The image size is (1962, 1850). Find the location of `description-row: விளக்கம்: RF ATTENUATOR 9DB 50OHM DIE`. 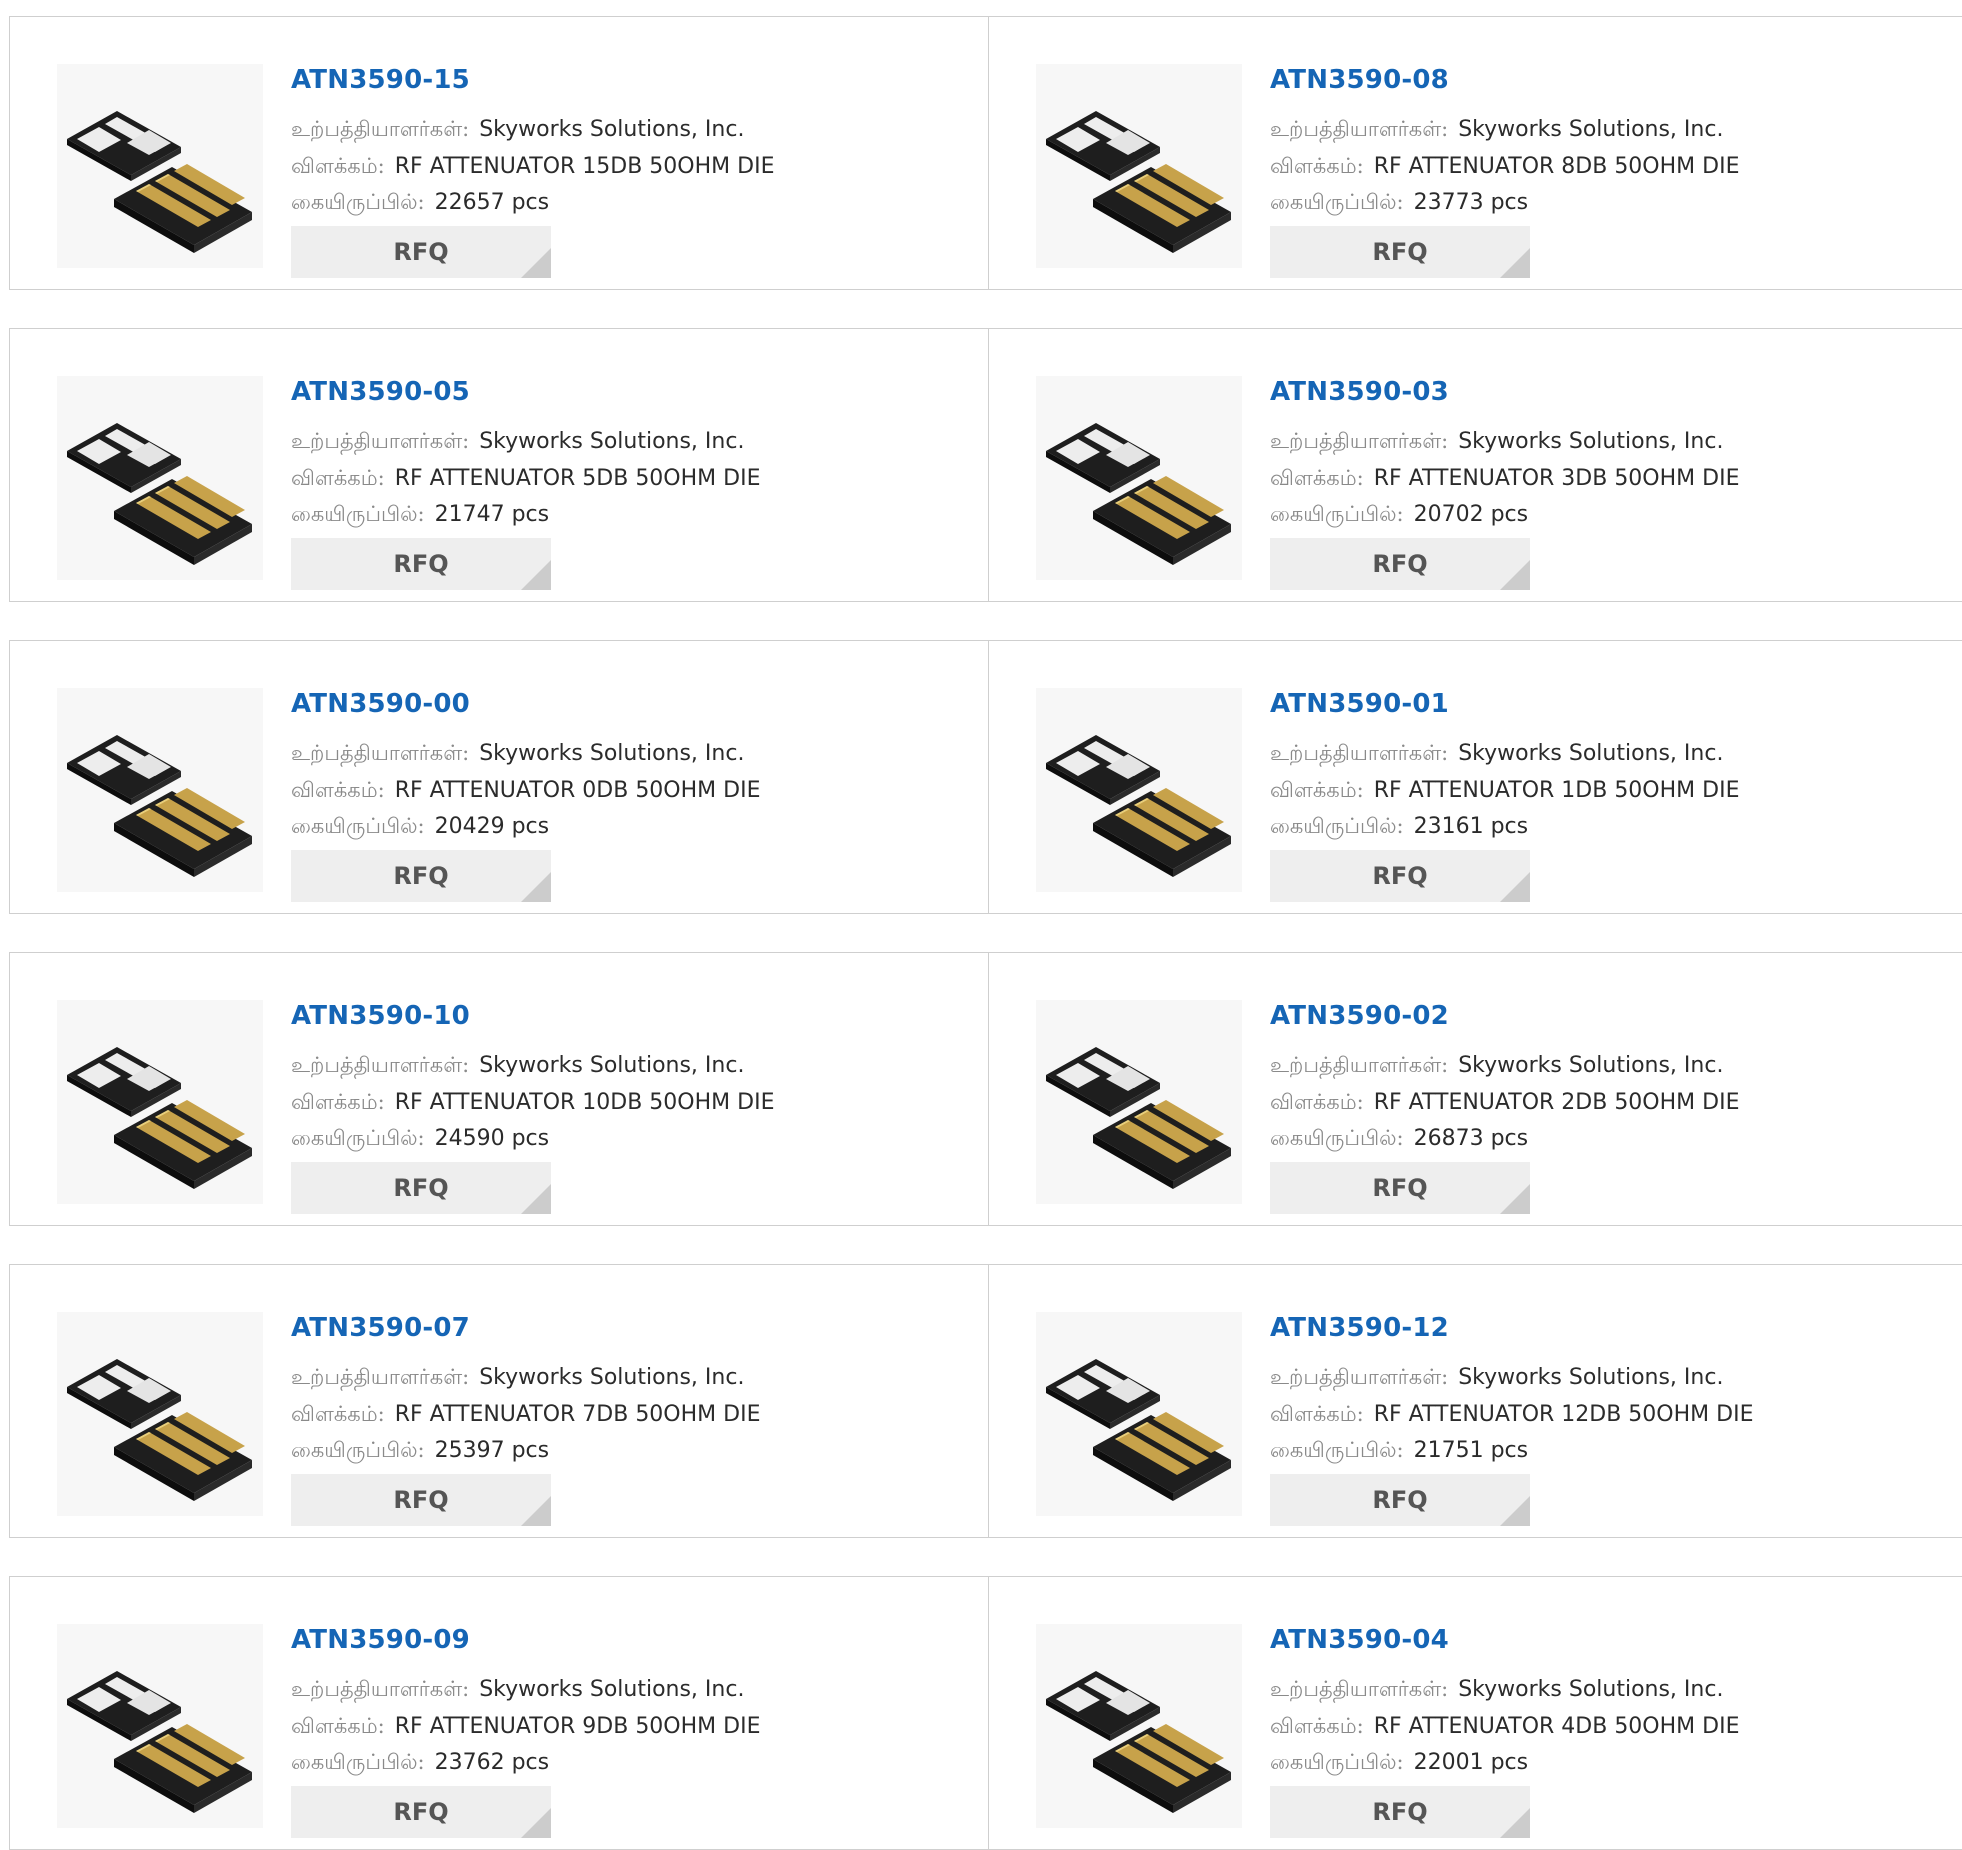

description-row: விளக்கம்: RF ATTENUATOR 9DB 50OHM DIE is located at coordinates (525, 1726).